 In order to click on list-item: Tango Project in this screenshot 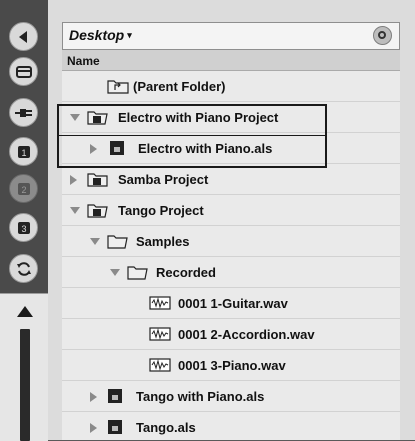, I will do `click(231, 210)`.